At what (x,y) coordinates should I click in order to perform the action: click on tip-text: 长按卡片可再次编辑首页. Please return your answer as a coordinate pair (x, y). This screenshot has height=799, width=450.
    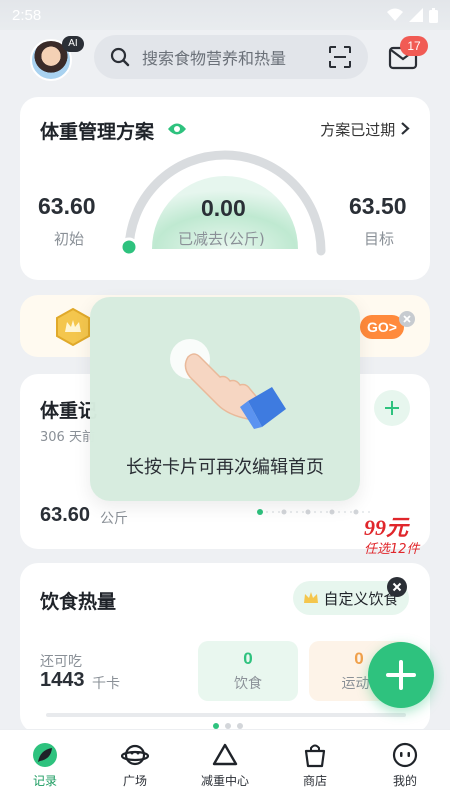
    Looking at the image, I should click on (225, 467).